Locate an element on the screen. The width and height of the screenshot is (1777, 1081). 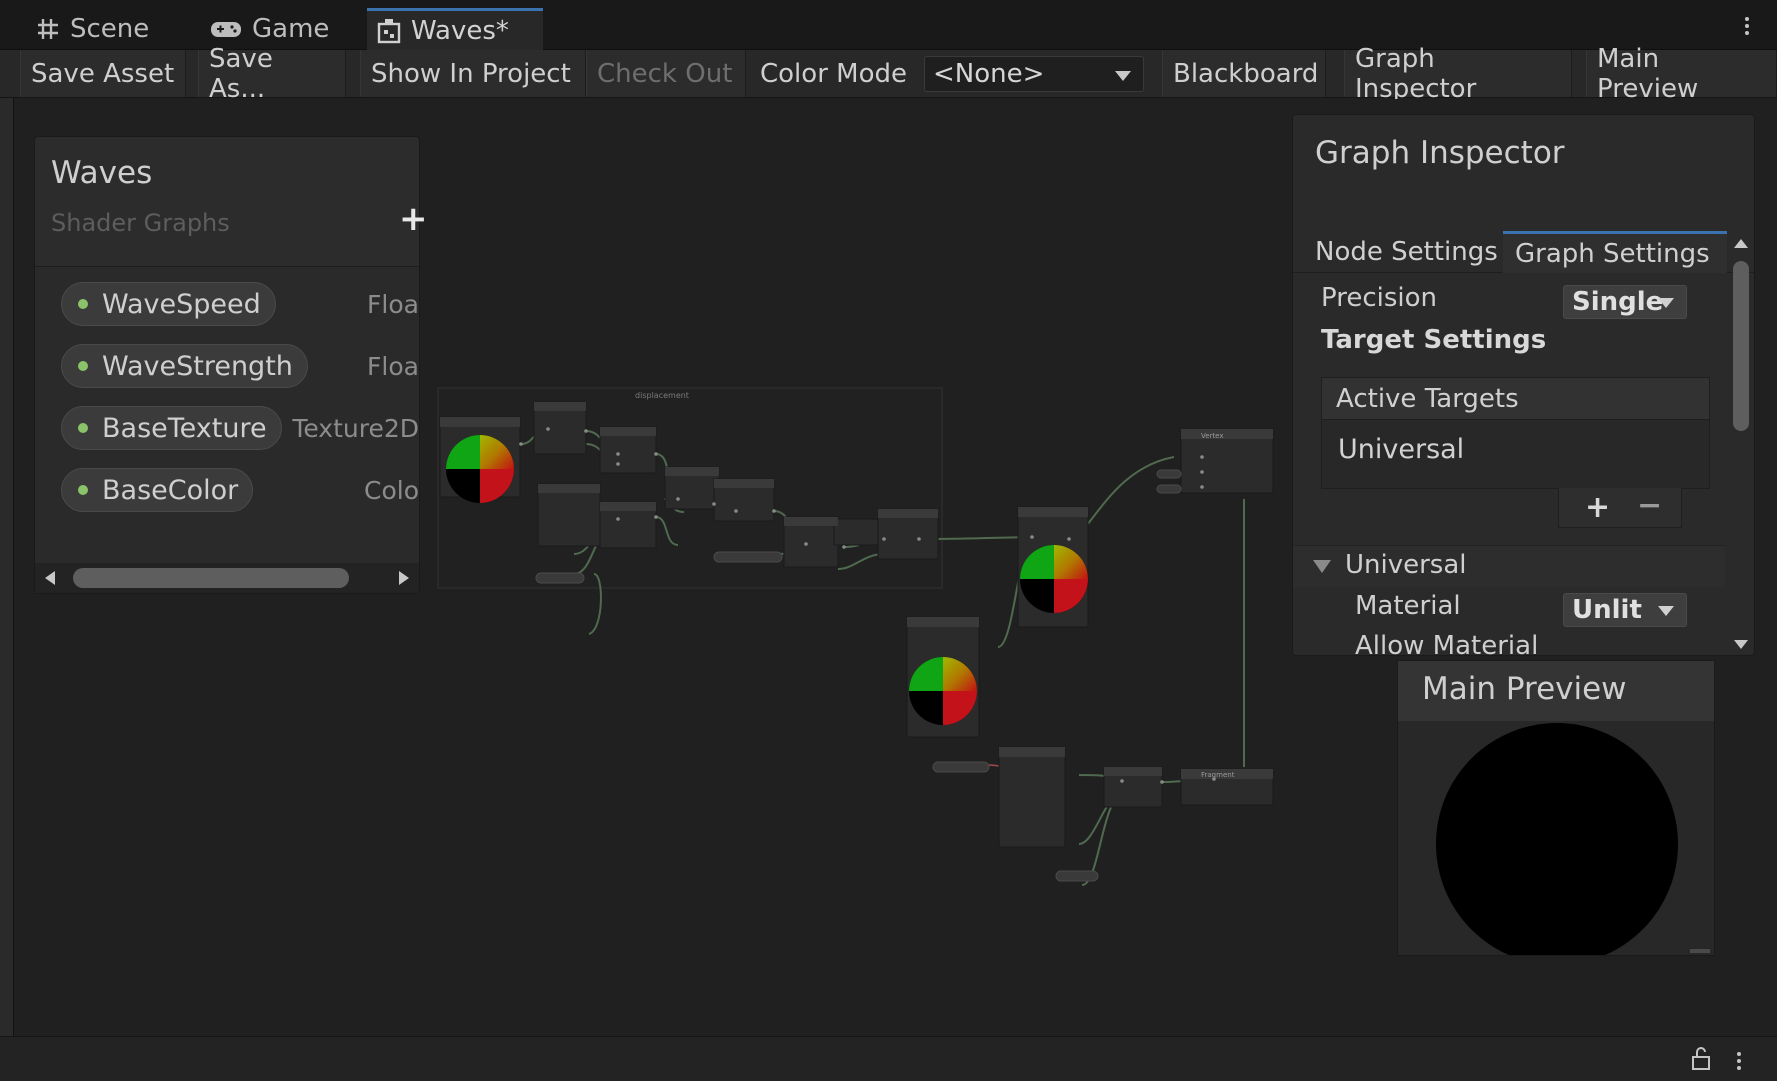
active-targets-header: Active Targets is located at coordinates (1515, 399).